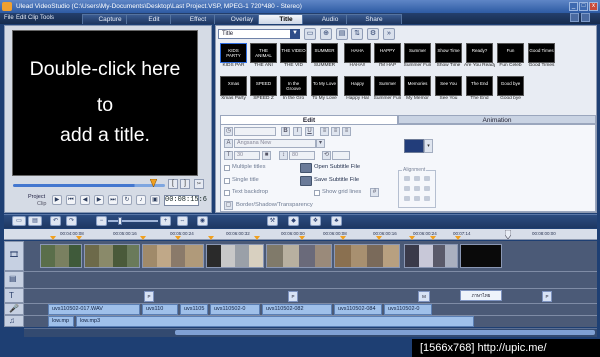 This screenshot has height=357, width=600. Describe the element at coordinates (336, 180) in the screenshot. I see `save-subtitle-button: Save Subtitle File` at that location.